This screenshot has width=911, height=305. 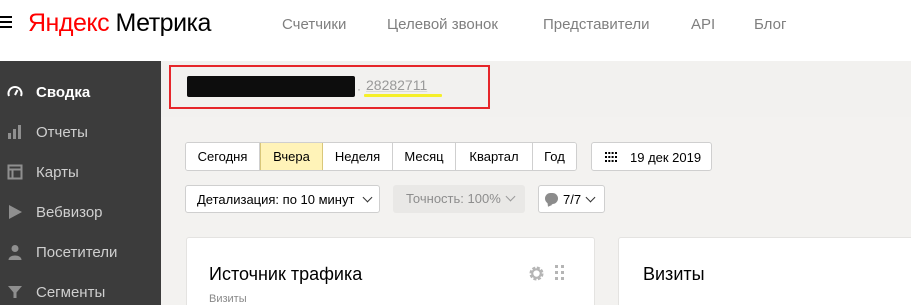 What do you see at coordinates (770, 24) in the screenshot?
I see `nav-blog: Блог` at bounding box center [770, 24].